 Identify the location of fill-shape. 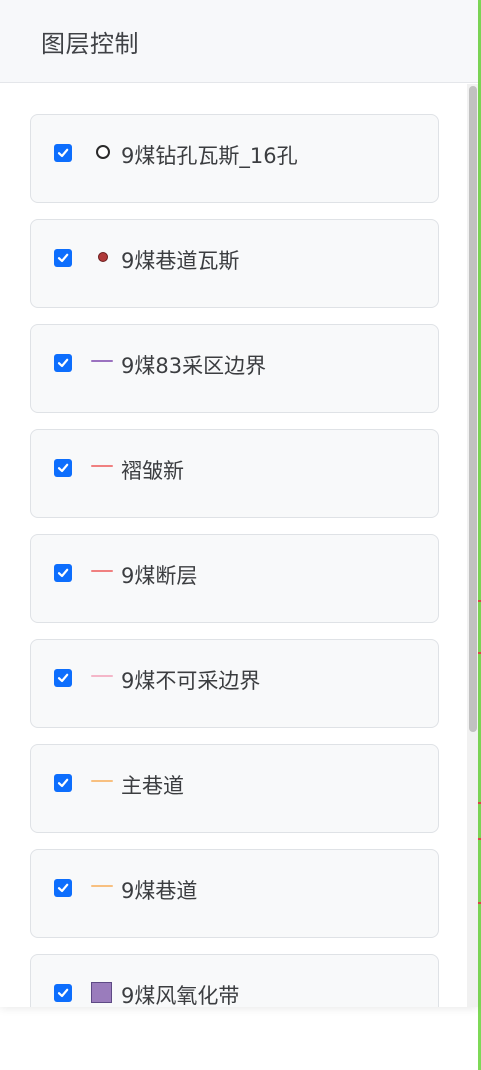
(101, 992).